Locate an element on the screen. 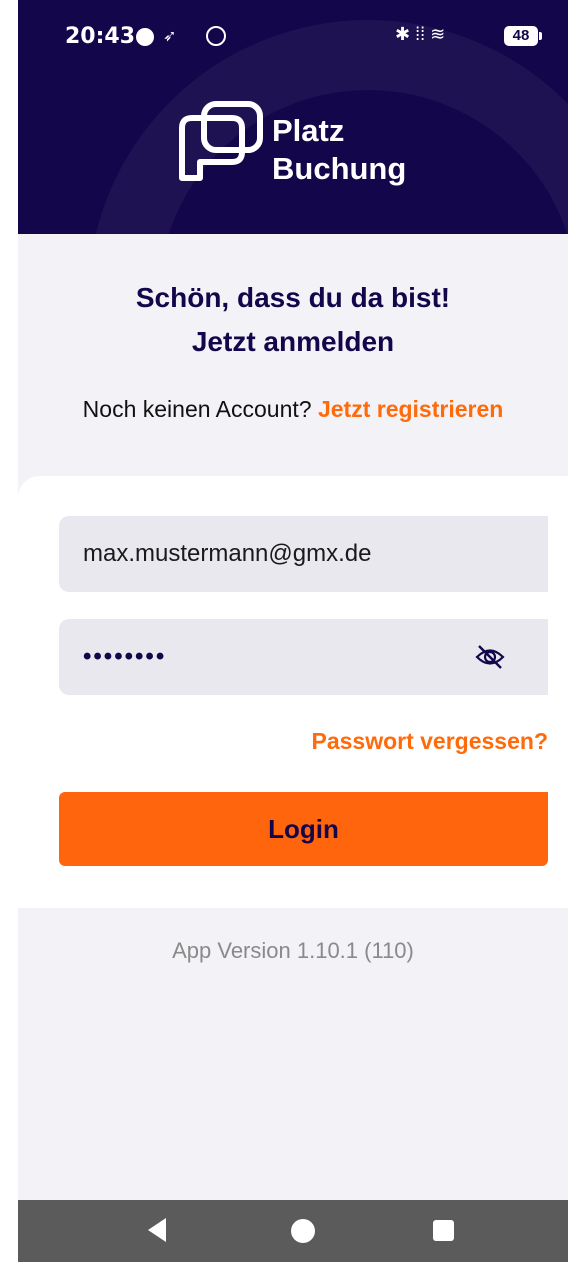 The image size is (568, 1262). battery-tip is located at coordinates (540, 36).